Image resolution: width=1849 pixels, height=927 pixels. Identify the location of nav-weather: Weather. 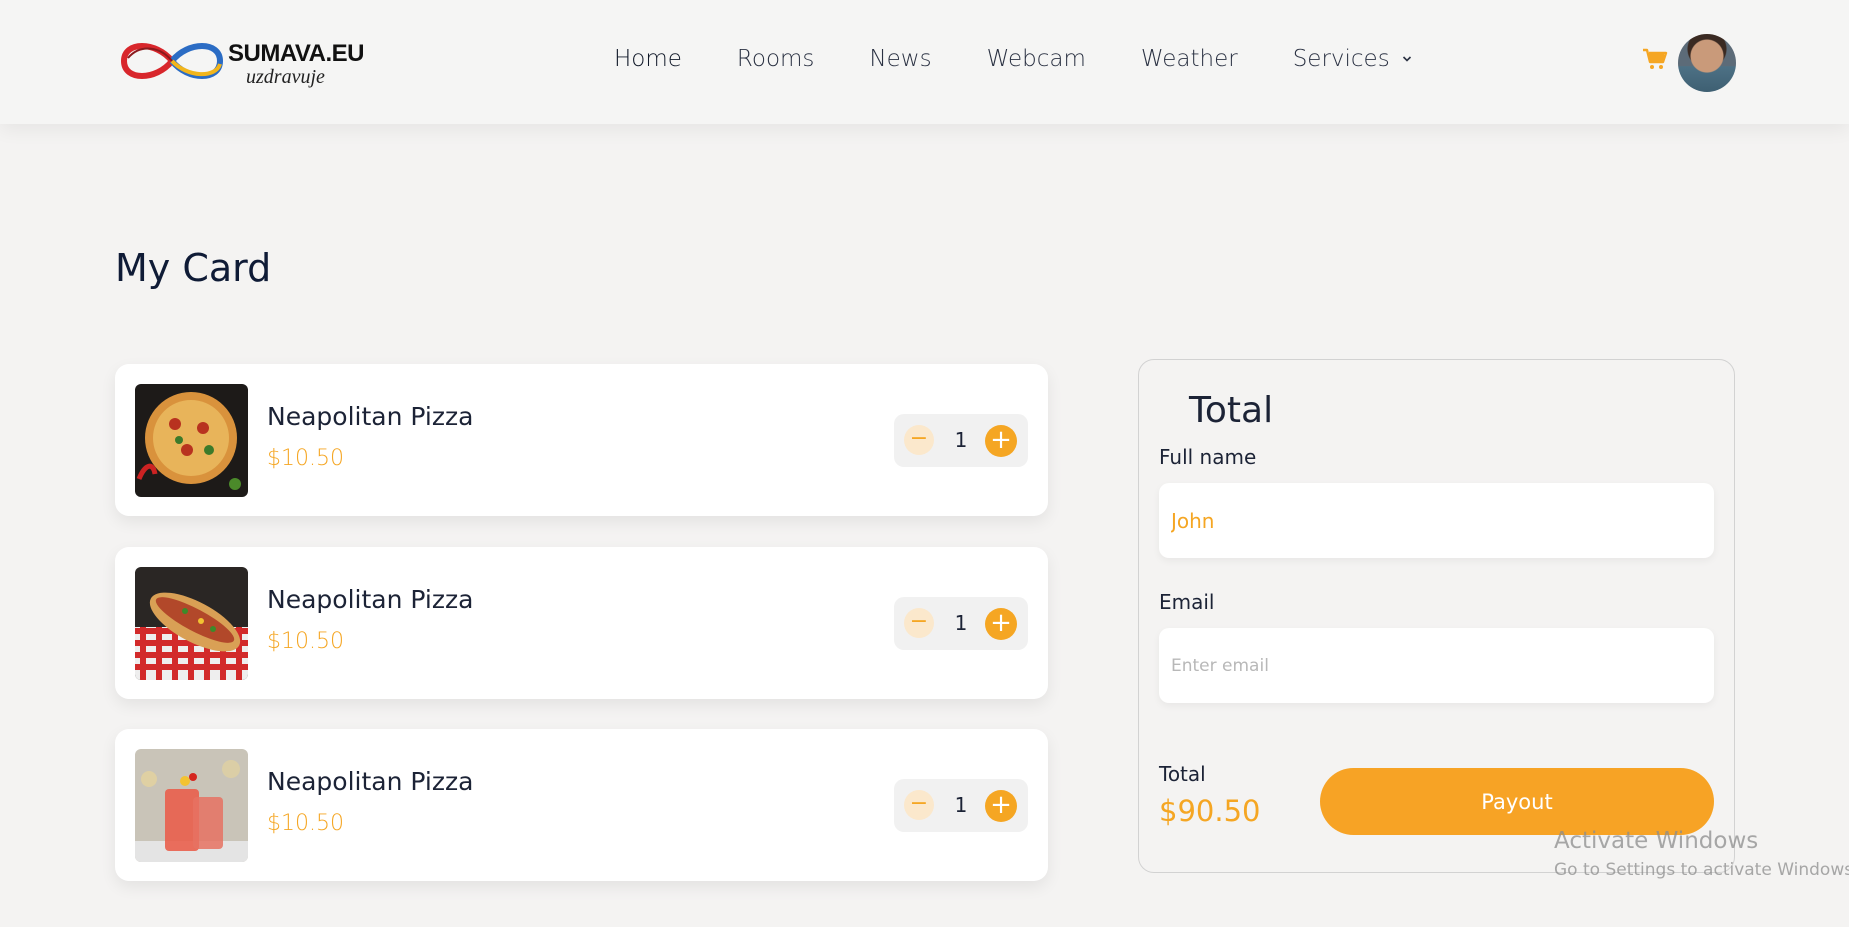
(1189, 59).